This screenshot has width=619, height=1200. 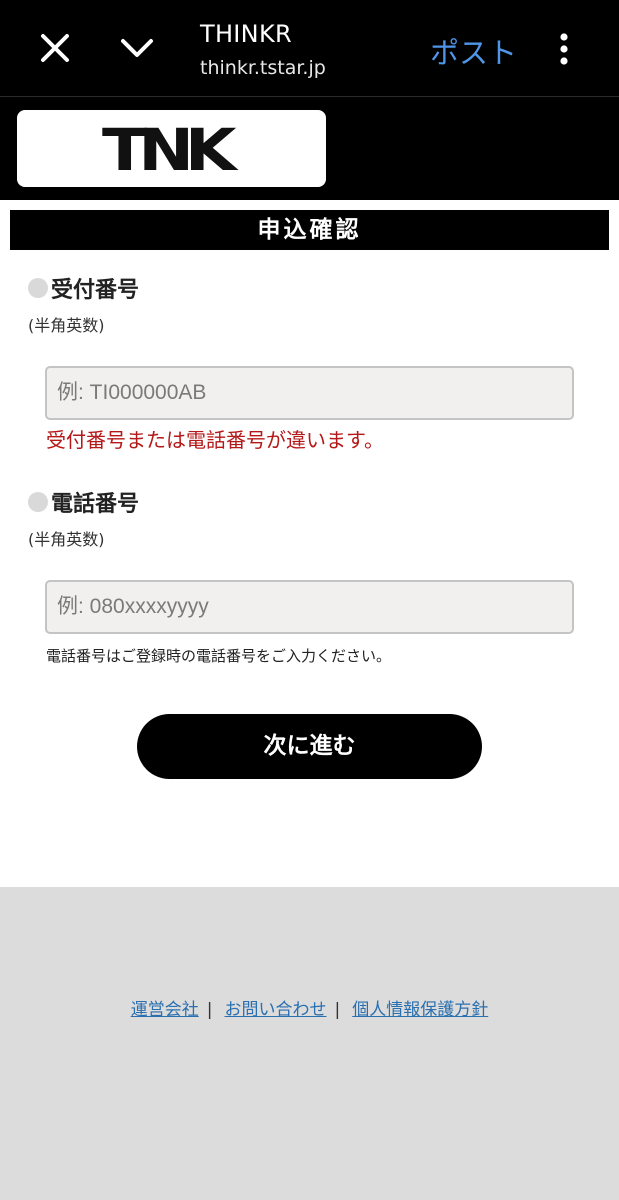 I want to click on next-button: 次に進む, so click(x=309, y=746).